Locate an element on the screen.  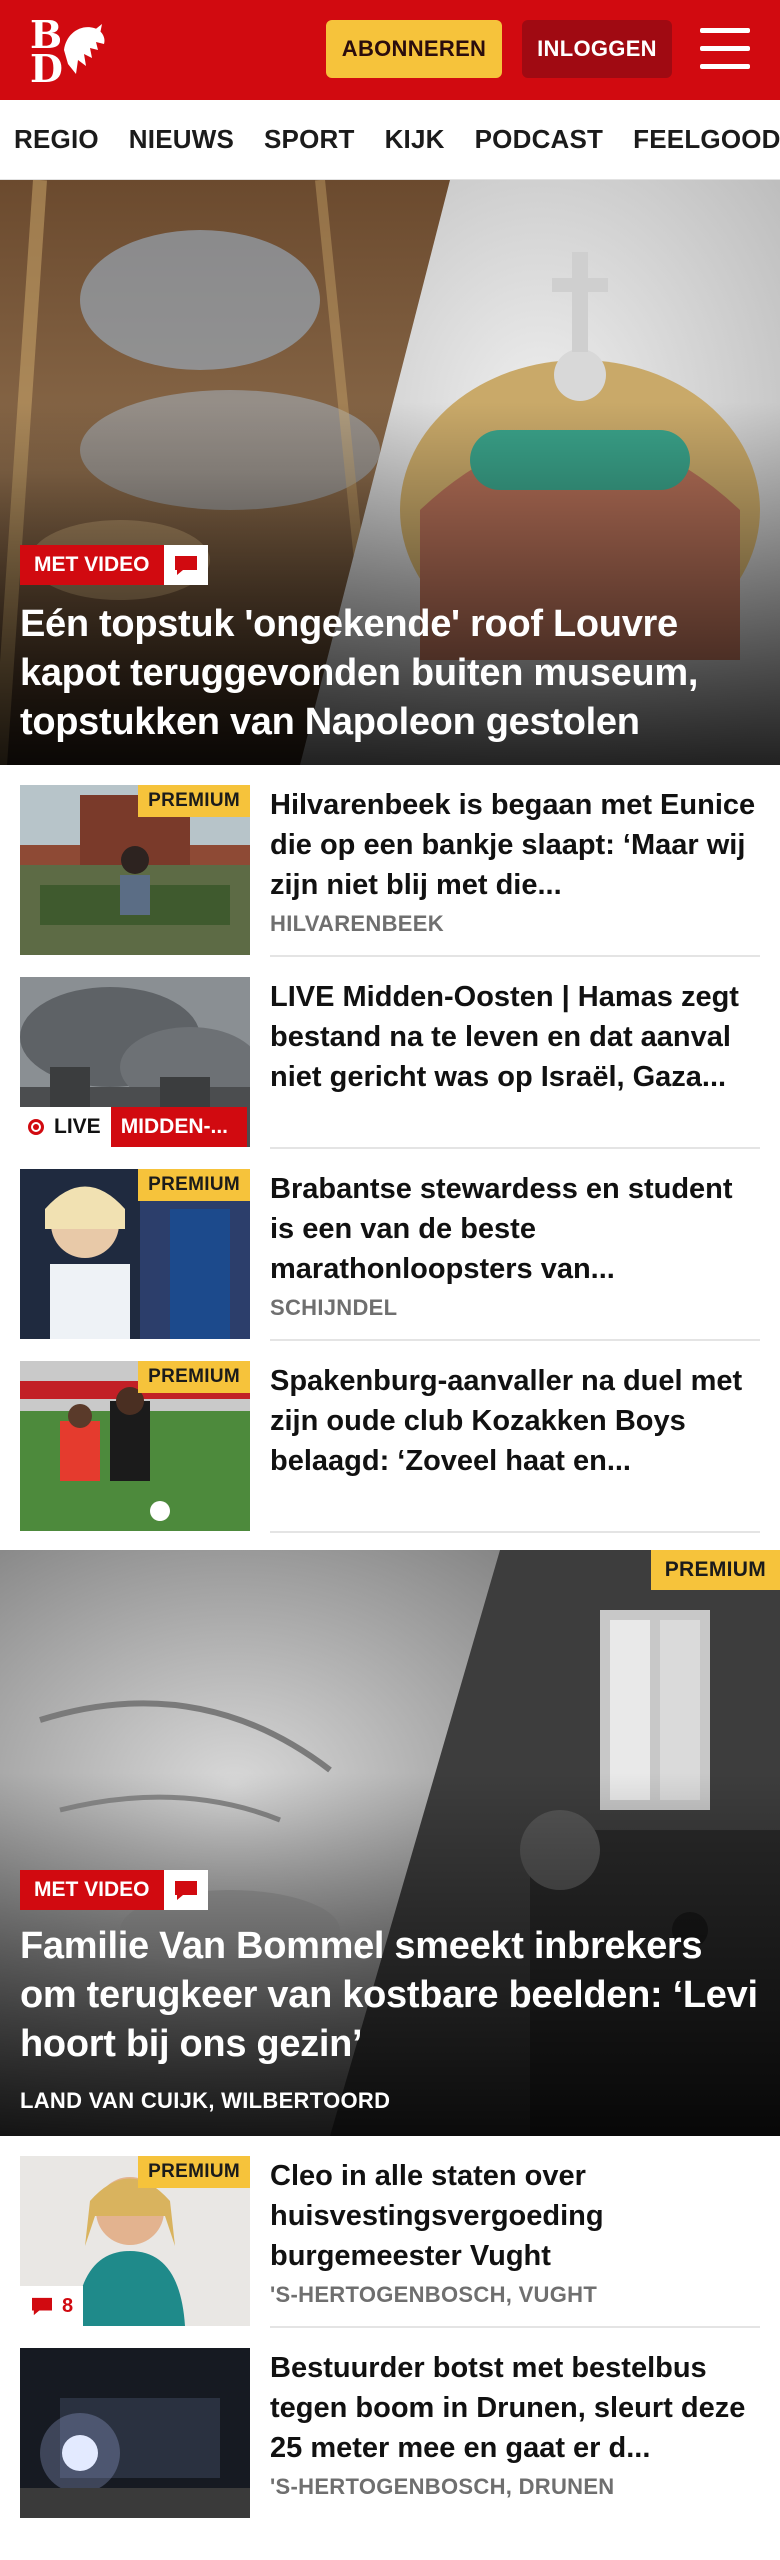
site-header: B D ABONNEREN INLOGGEN is located at coordinates (390, 50).